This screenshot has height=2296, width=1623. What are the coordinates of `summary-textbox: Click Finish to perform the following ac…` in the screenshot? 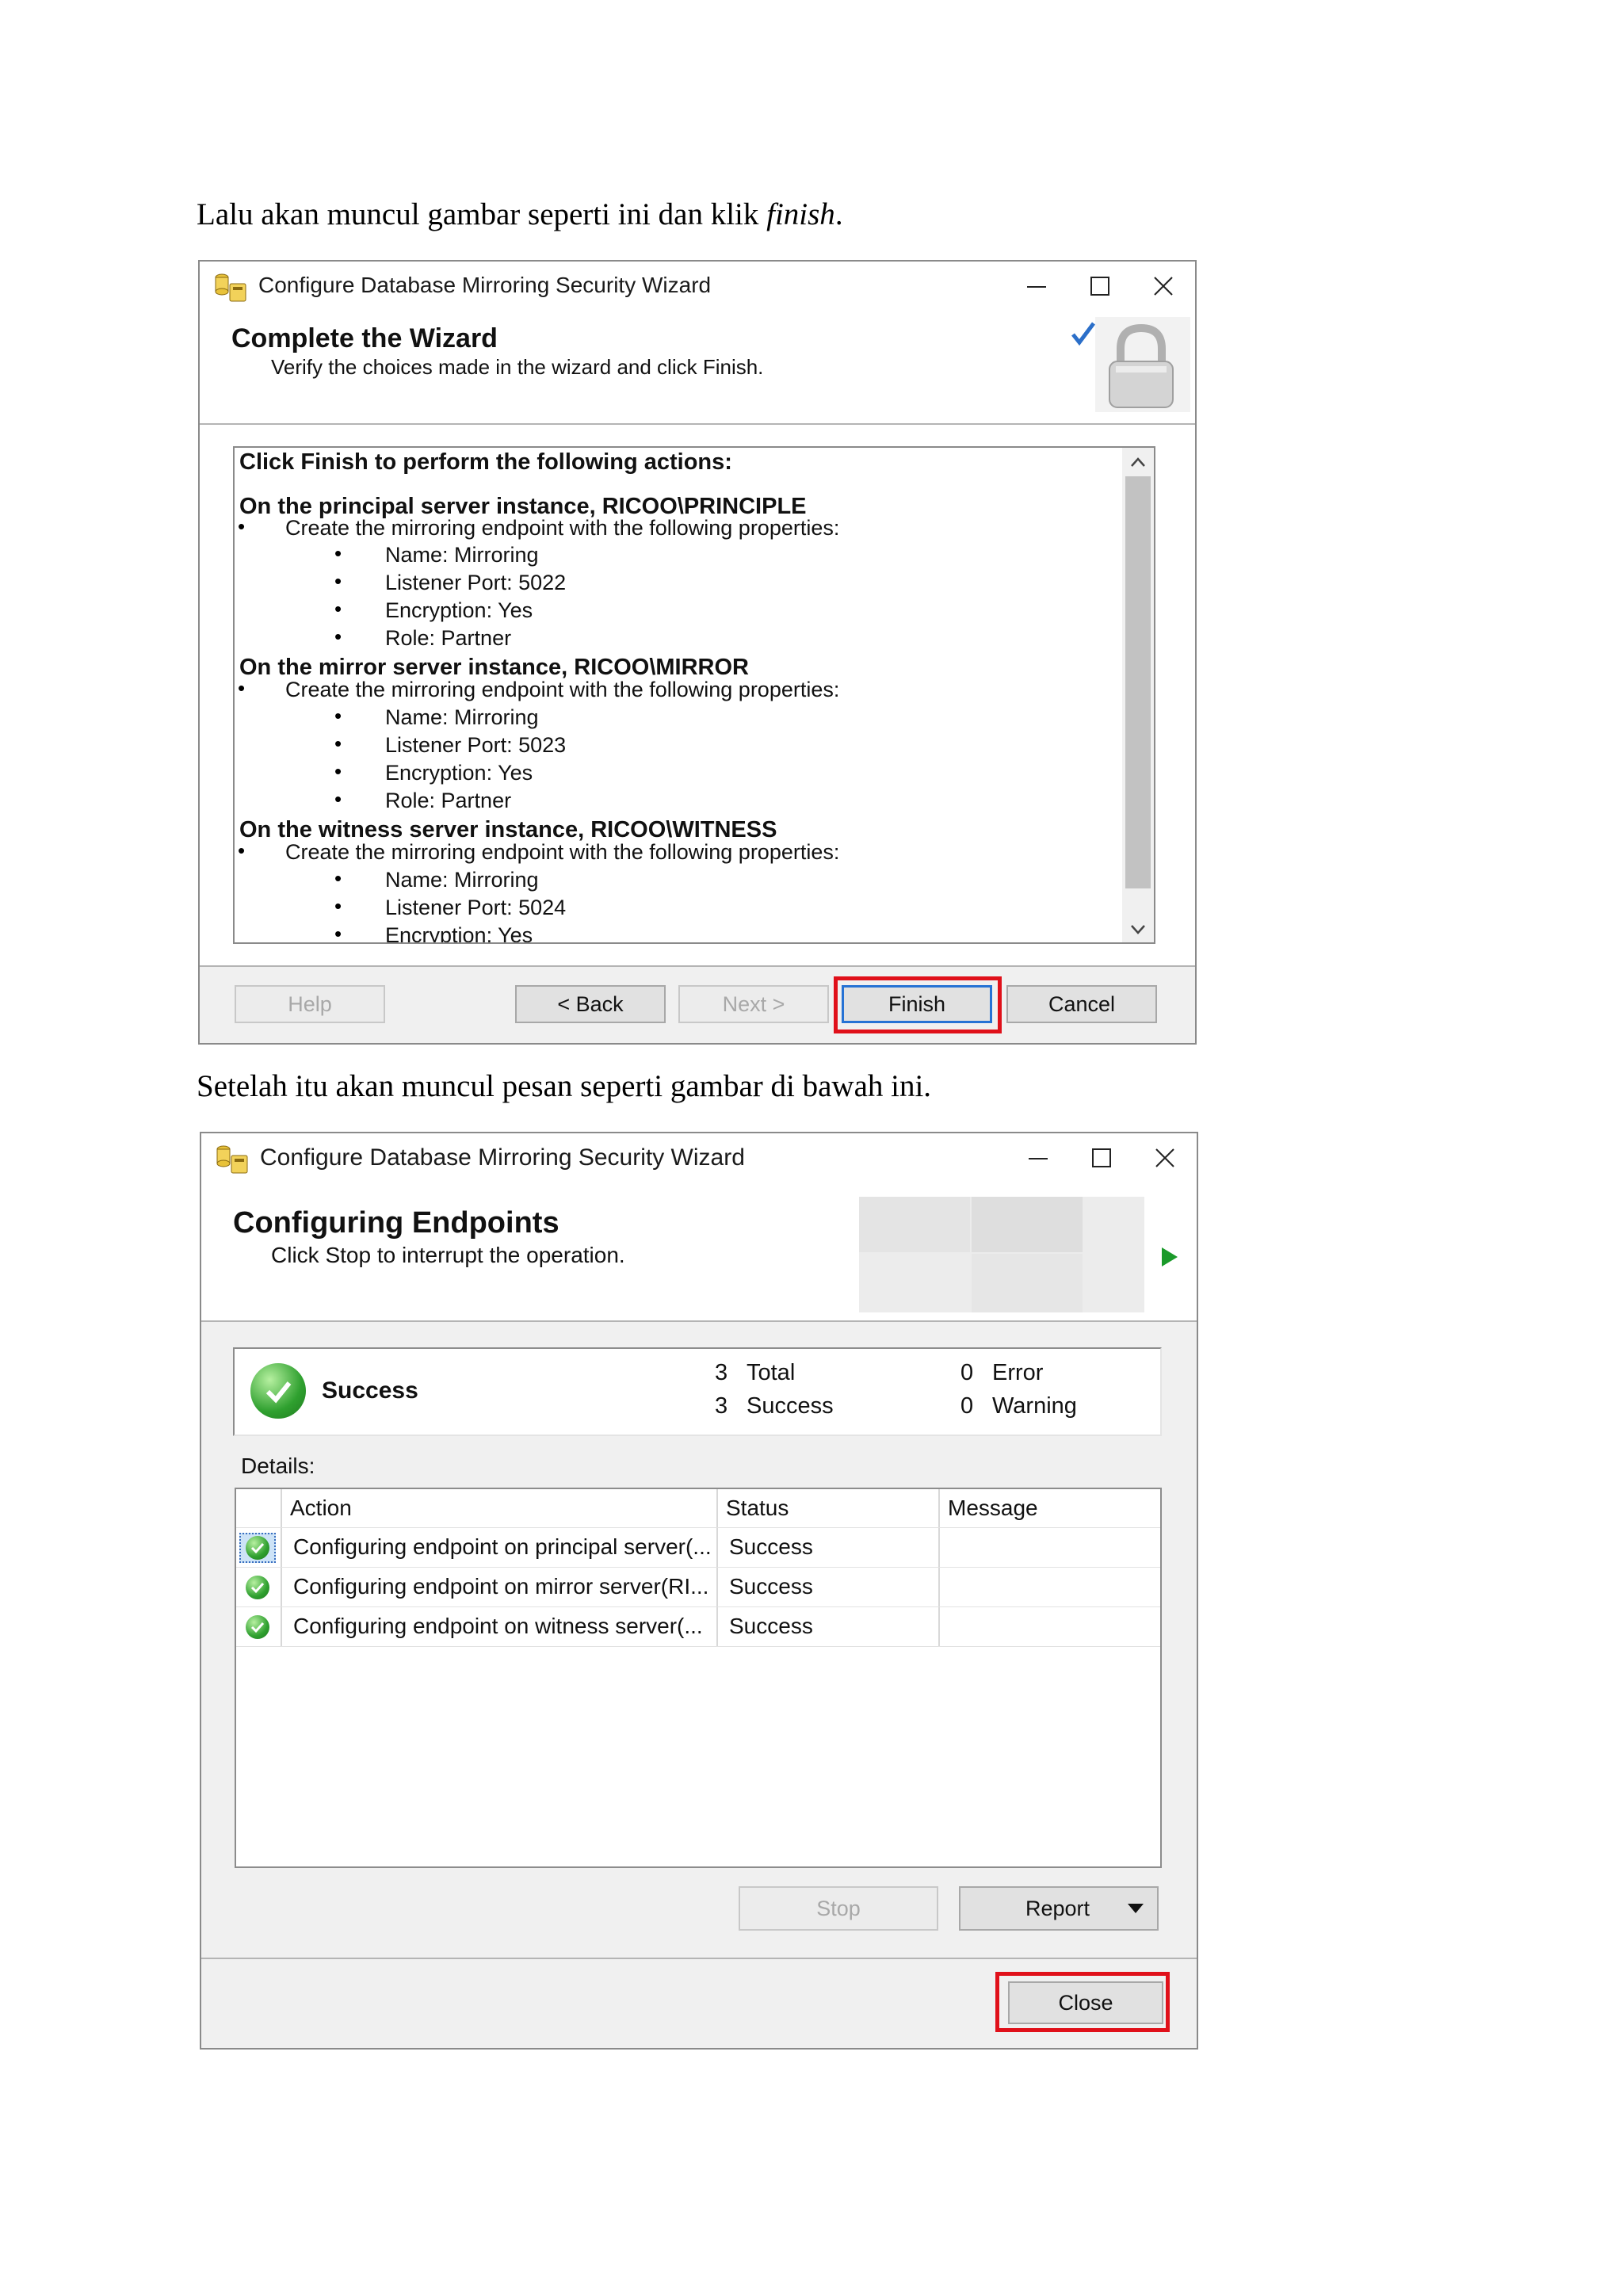 It's located at (694, 695).